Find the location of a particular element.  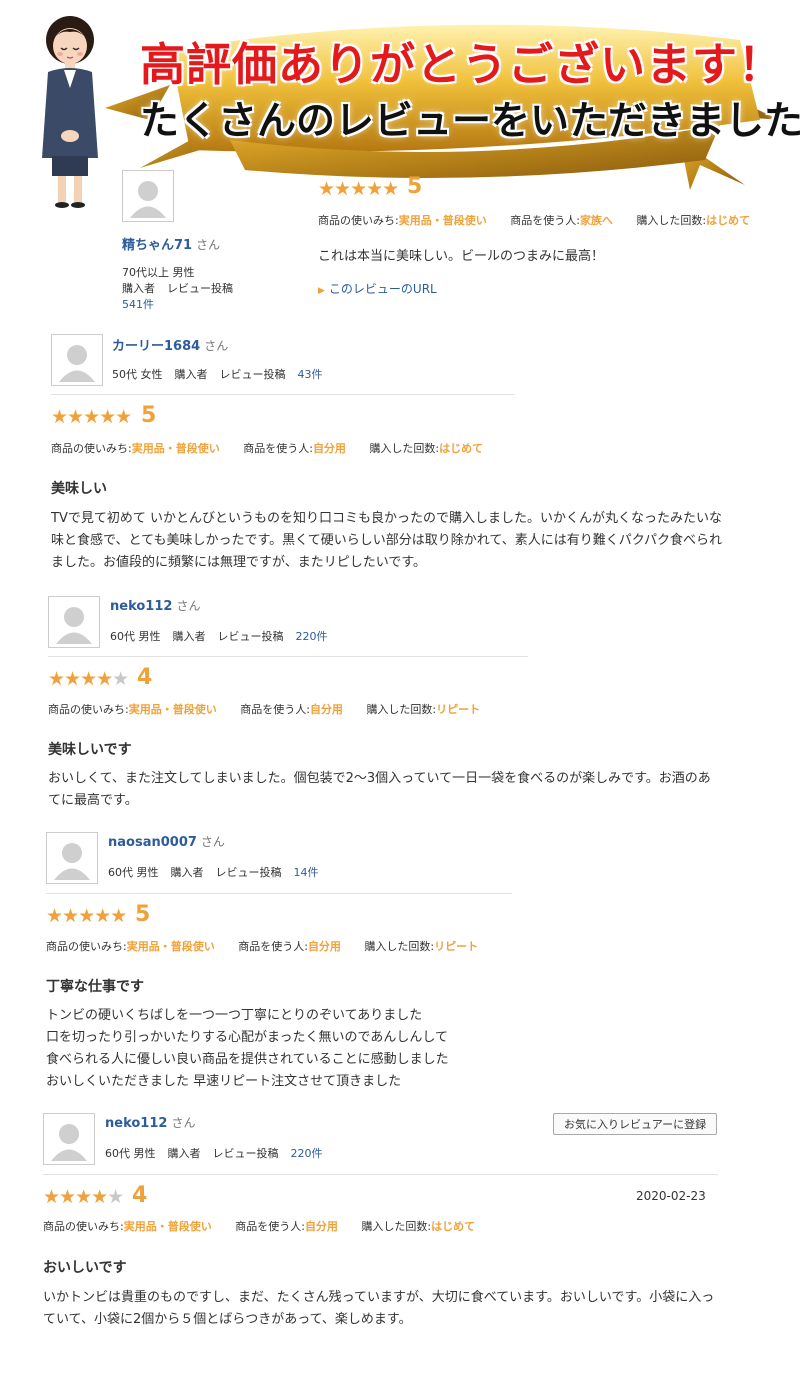

review-attributes: 商品の使いみち:実用品・普段使い 商品を使う人:家族へ 購入した回数:はじめて is located at coordinates (534, 220).